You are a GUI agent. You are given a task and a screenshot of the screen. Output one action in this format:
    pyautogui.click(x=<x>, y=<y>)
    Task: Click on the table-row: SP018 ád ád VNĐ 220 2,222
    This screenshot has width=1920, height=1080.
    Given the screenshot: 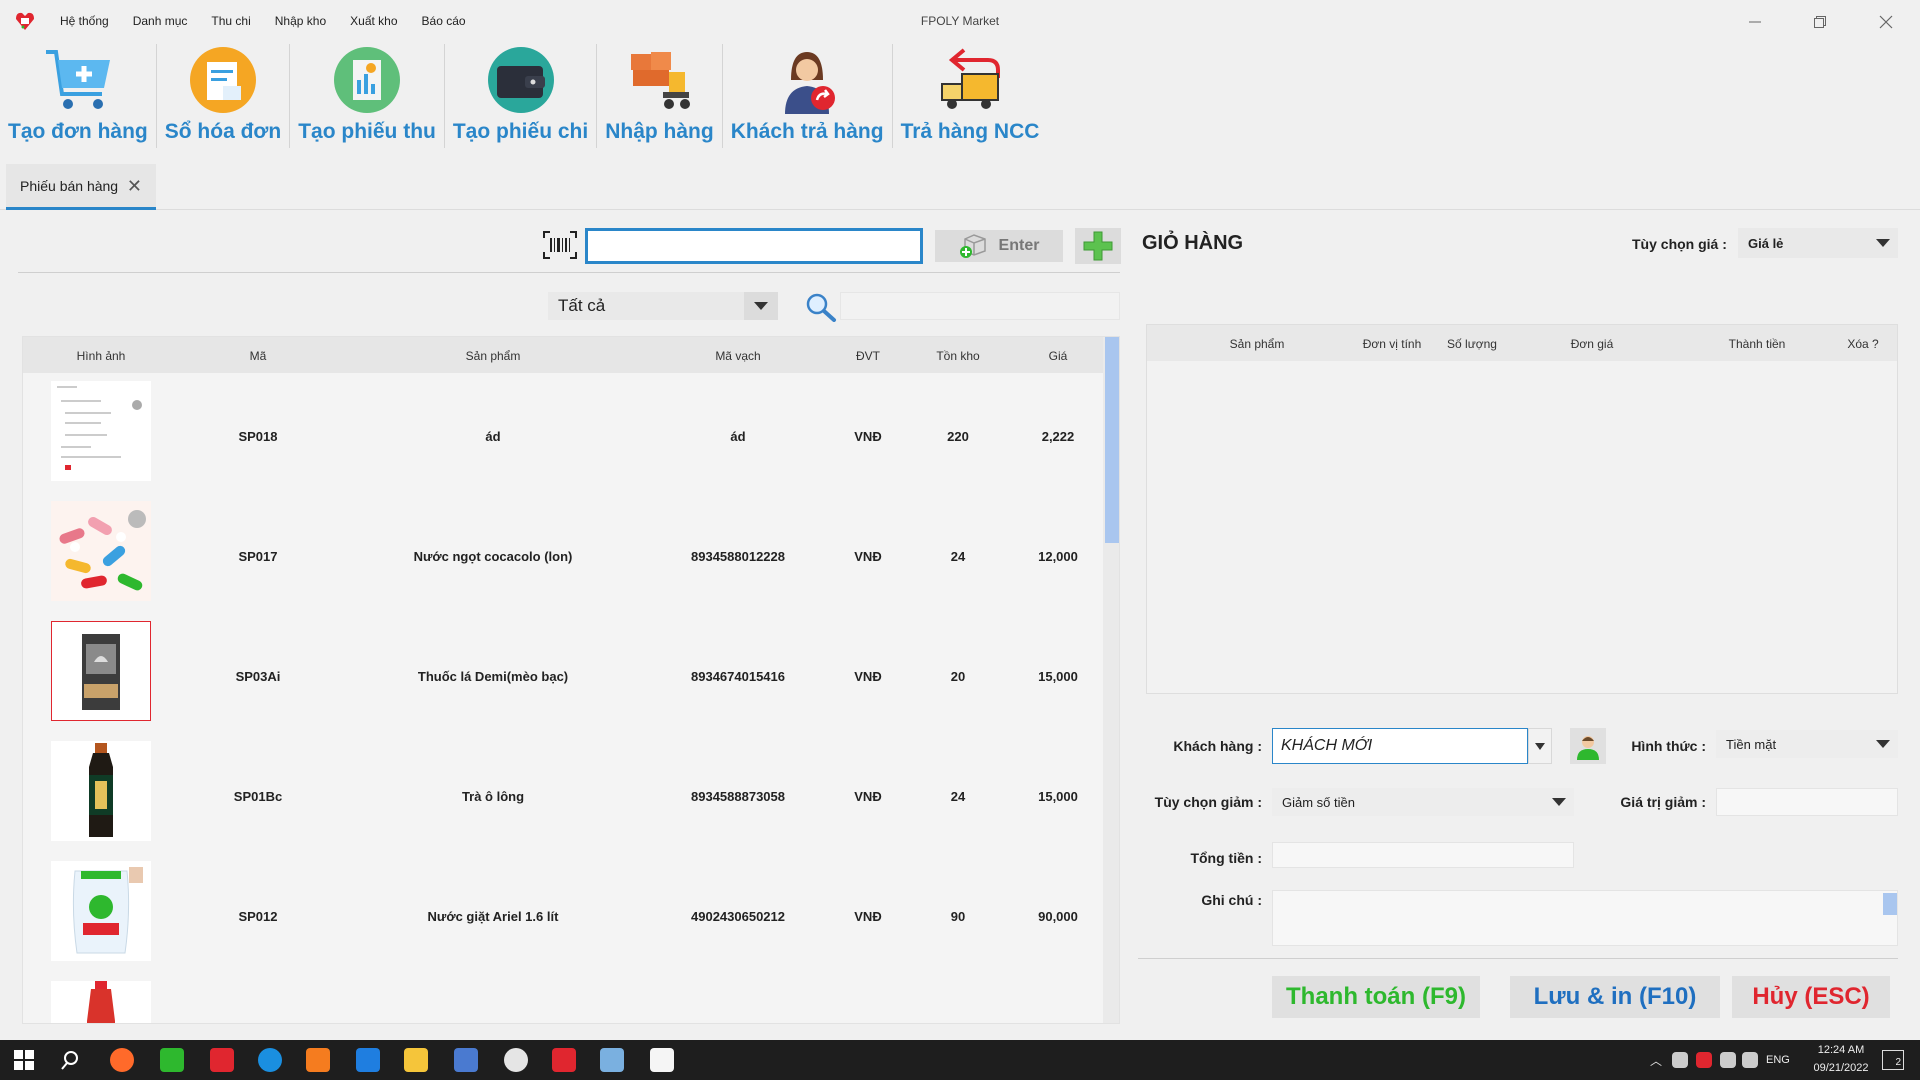 What is the action you would take?
    pyautogui.click(x=563, y=441)
    